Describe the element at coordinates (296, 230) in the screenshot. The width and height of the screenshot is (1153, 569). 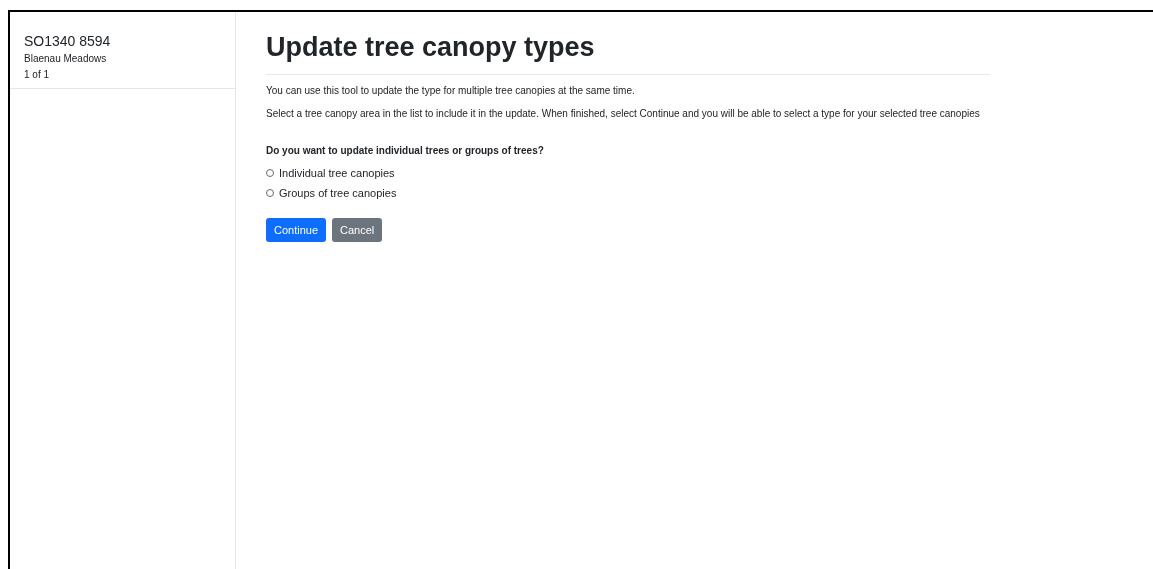
I see `continue-button: Continue` at that location.